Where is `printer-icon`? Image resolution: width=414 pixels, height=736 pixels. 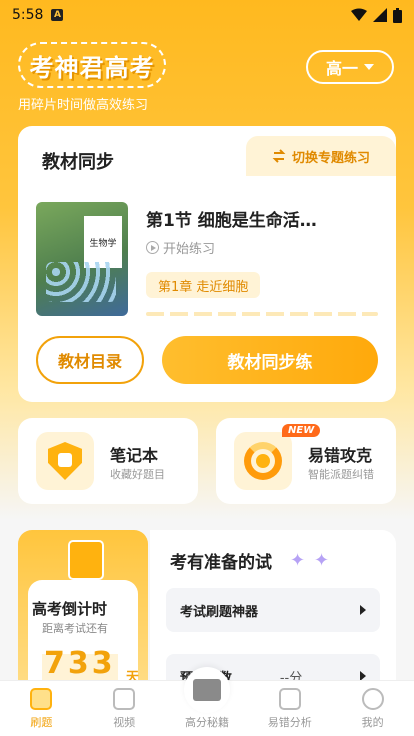 printer-icon is located at coordinates (41, 699).